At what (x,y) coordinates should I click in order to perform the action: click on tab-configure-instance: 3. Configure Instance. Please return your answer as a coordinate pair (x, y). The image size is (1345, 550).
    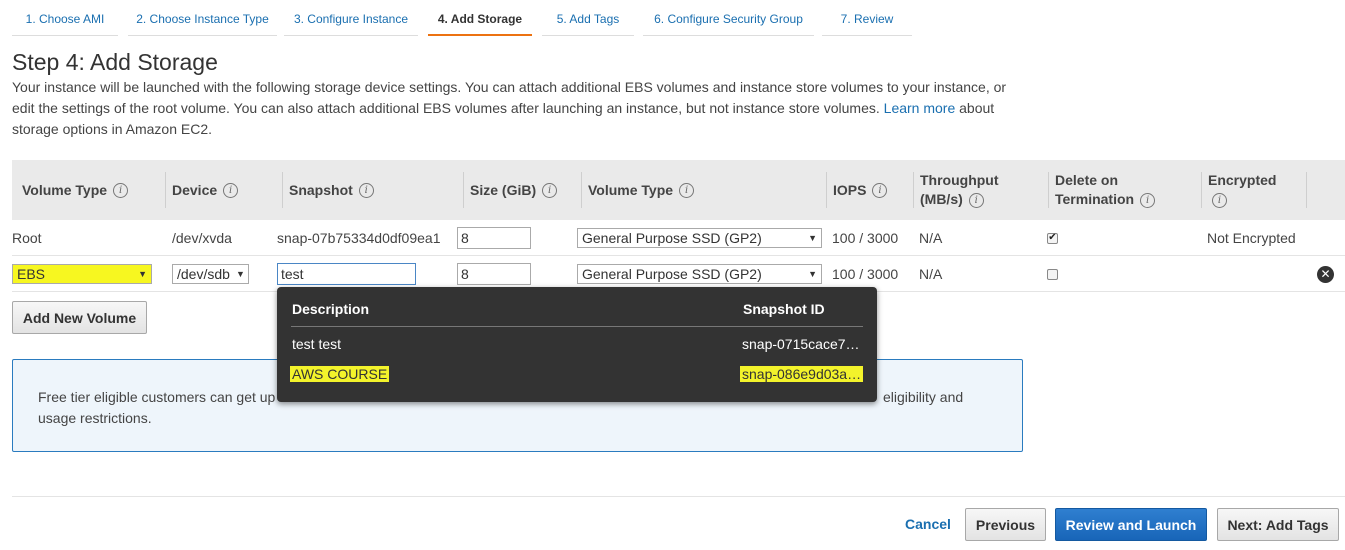
    Looking at the image, I should click on (351, 18).